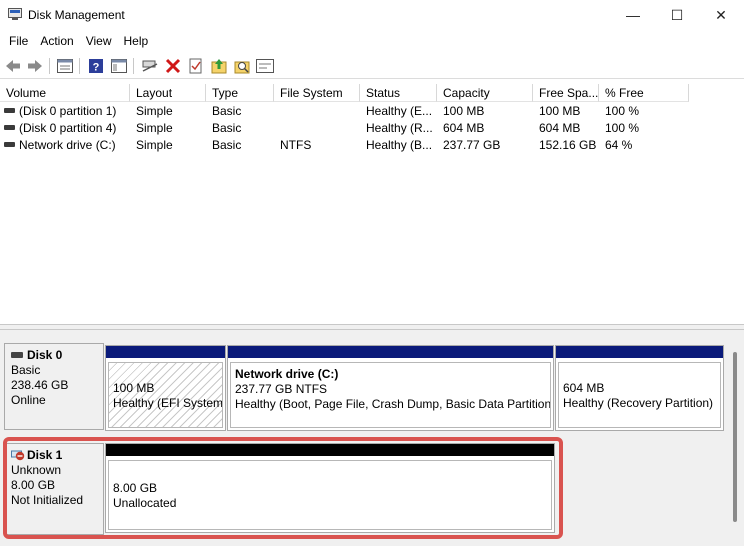 This screenshot has height=546, width=744. I want to click on title-bar: Disk Management — ☐ ✕, so click(372, 15).